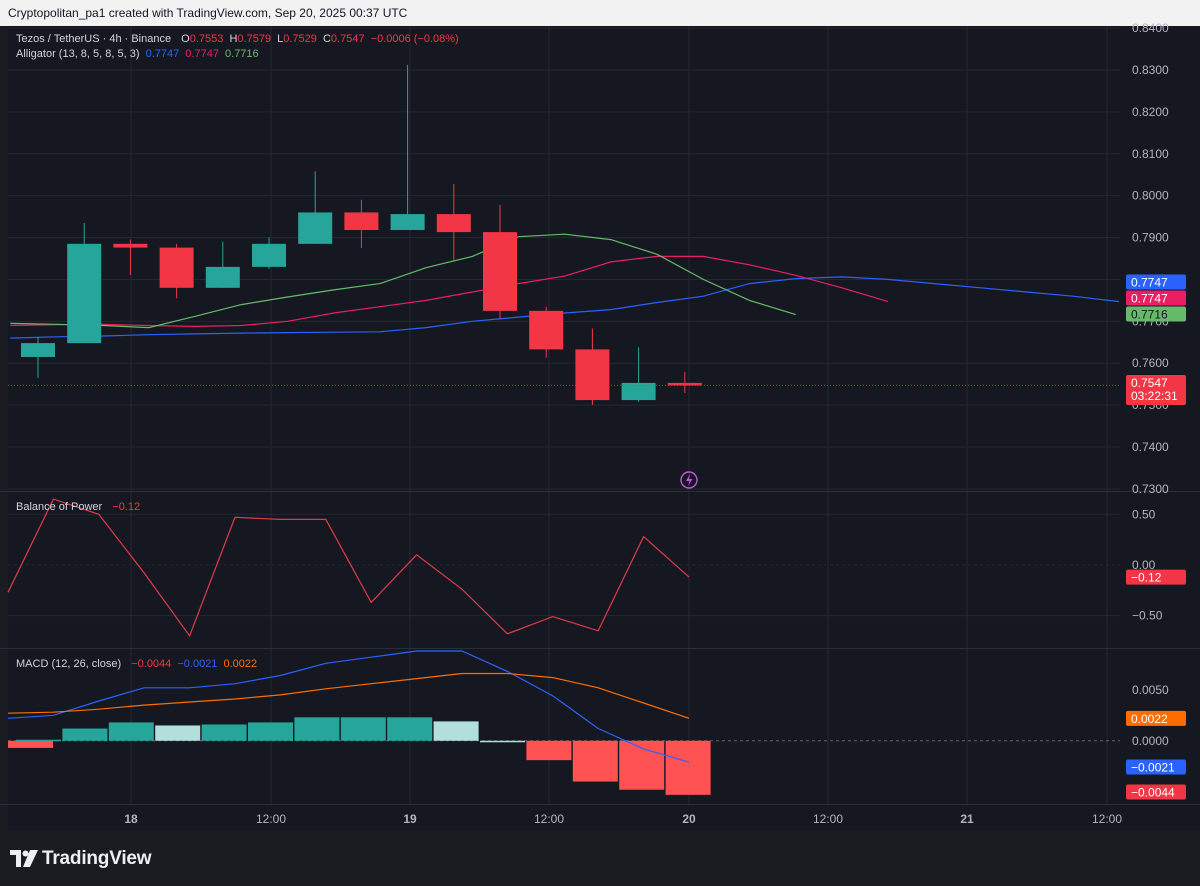 The height and width of the screenshot is (886, 1200). What do you see at coordinates (1150, 363) in the screenshot?
I see `price-tick-label: 0.7600` at bounding box center [1150, 363].